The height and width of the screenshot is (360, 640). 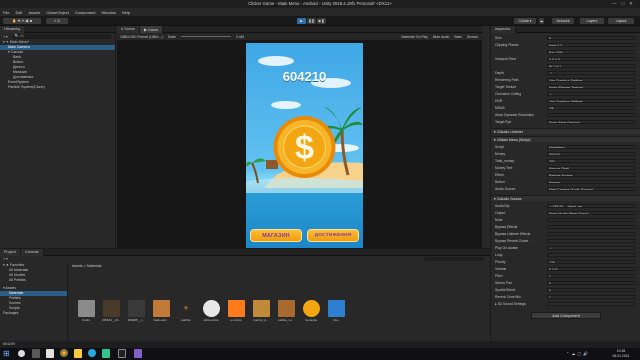 What do you see at coordinates (311, 311) in the screenshot?
I see `asset-item: moneybo` at bounding box center [311, 311].